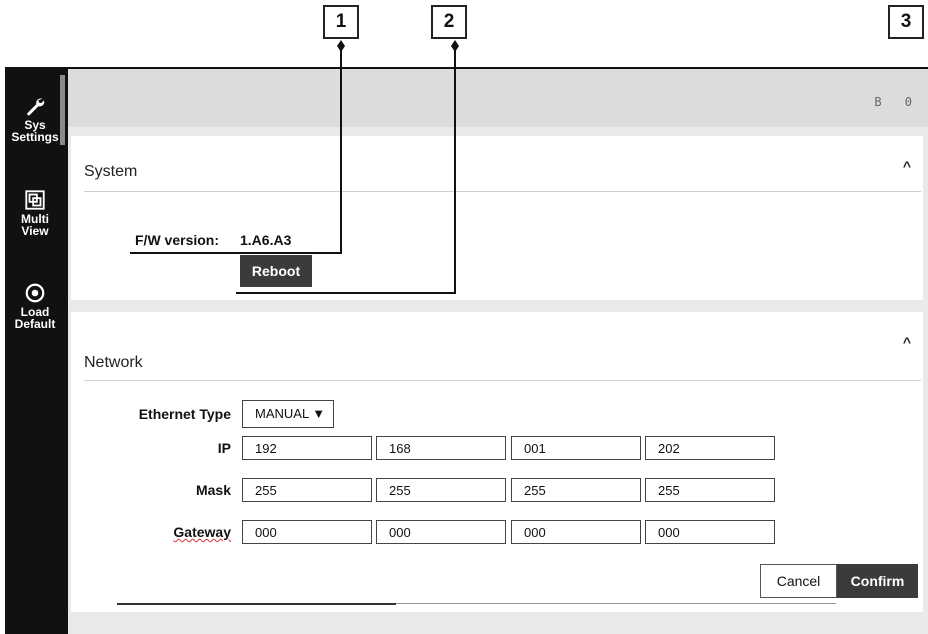 The width and height of the screenshot is (928, 634). I want to click on sidebar-item-multi-view: Multi View, so click(35, 213).